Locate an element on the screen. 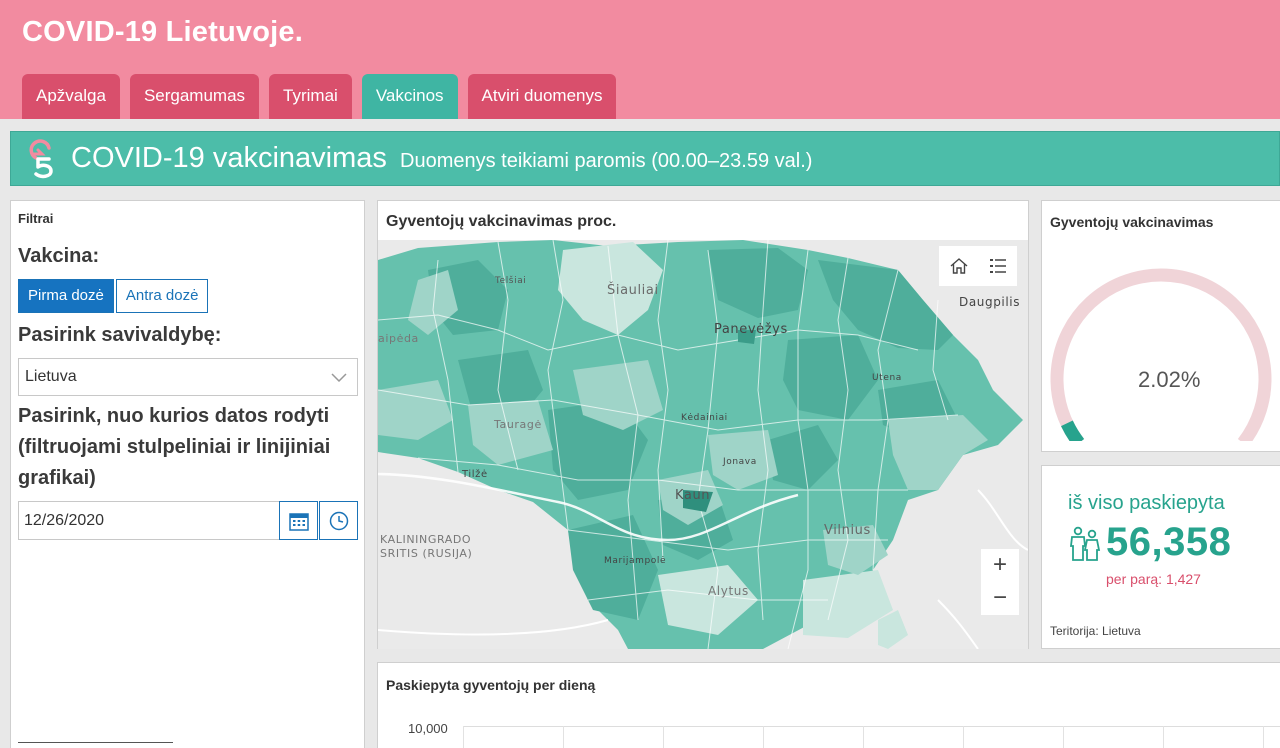  tab-tyrimai: Tyrimai is located at coordinates (310, 96).